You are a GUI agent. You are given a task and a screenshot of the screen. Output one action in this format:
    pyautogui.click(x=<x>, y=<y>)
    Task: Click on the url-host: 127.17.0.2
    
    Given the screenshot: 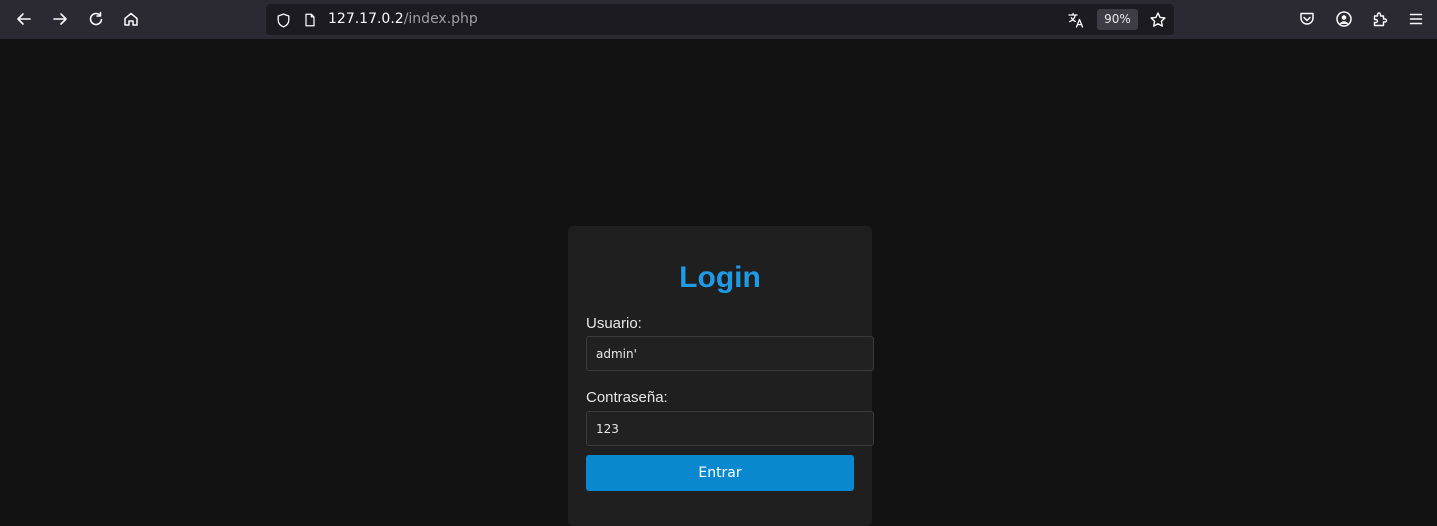 What is the action you would take?
    pyautogui.click(x=366, y=19)
    